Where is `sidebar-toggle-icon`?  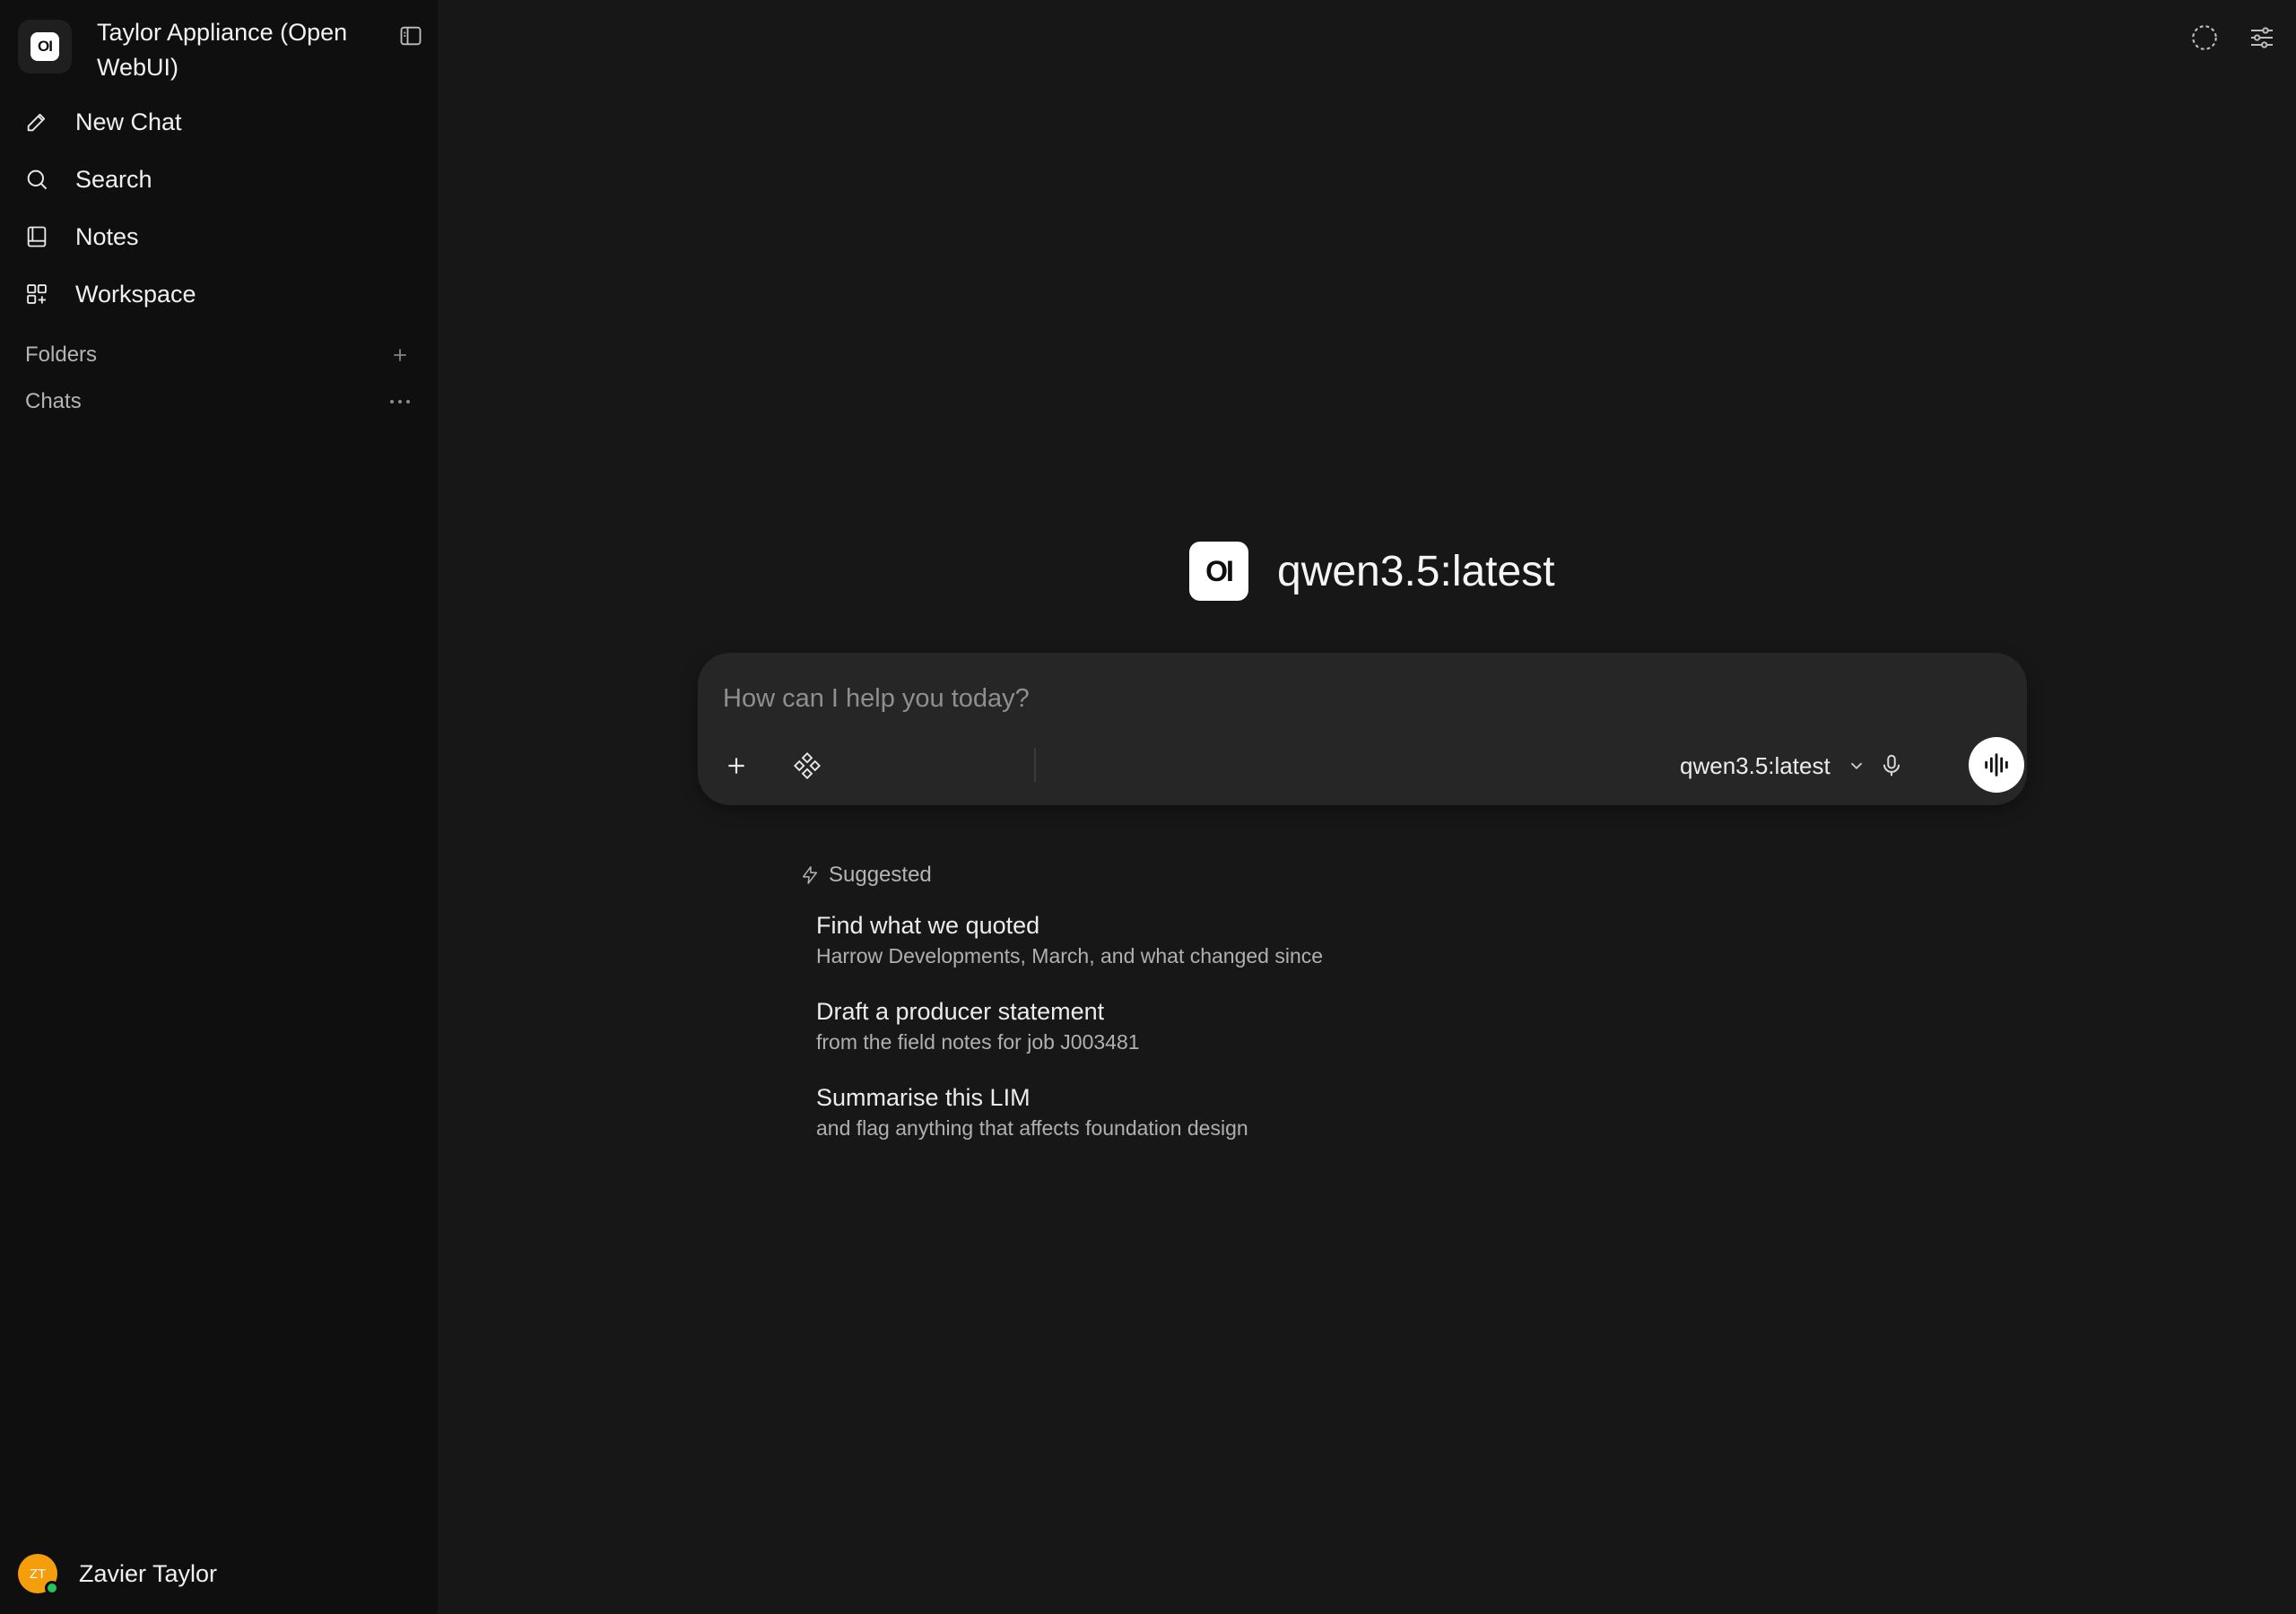 sidebar-toggle-icon is located at coordinates (411, 36).